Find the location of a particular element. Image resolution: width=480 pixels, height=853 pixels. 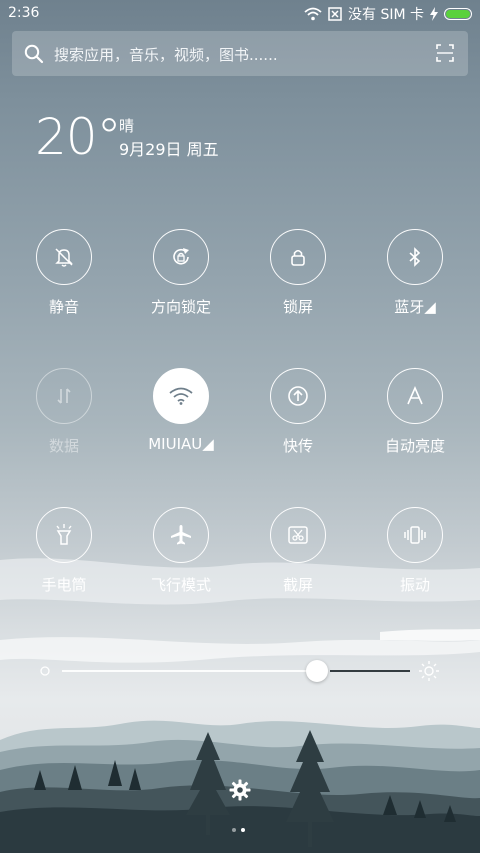

airplane-button is located at coordinates (181, 535).